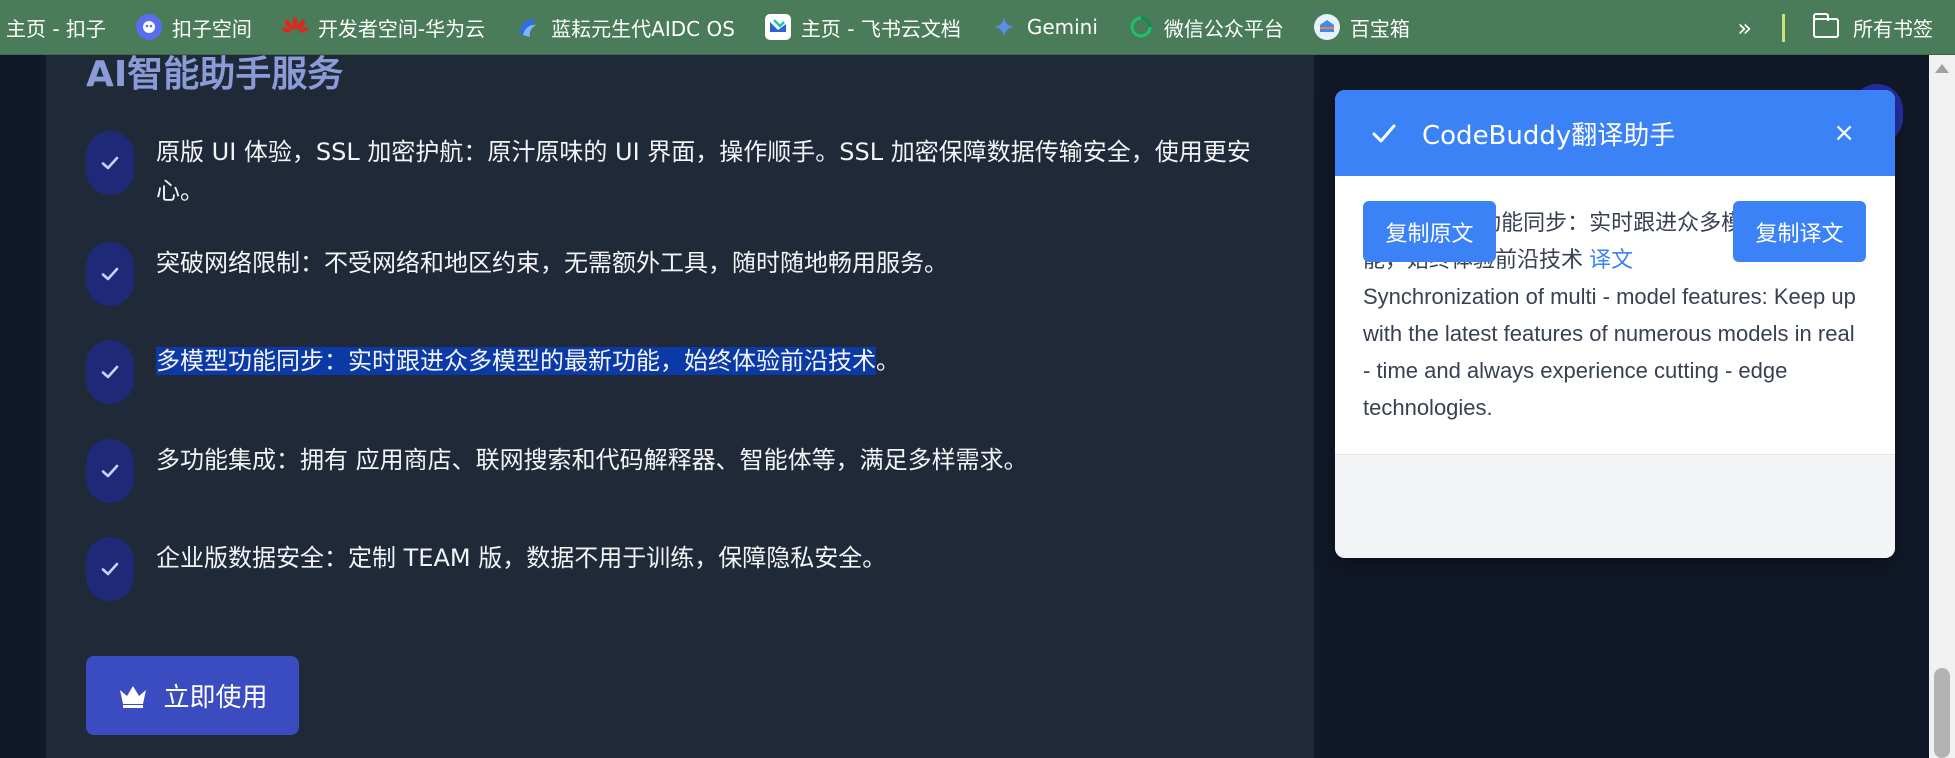 This screenshot has width=1955, height=758. Describe the element at coordinates (1799, 231) in the screenshot. I see `copy-translation-button: 复制译文` at that location.